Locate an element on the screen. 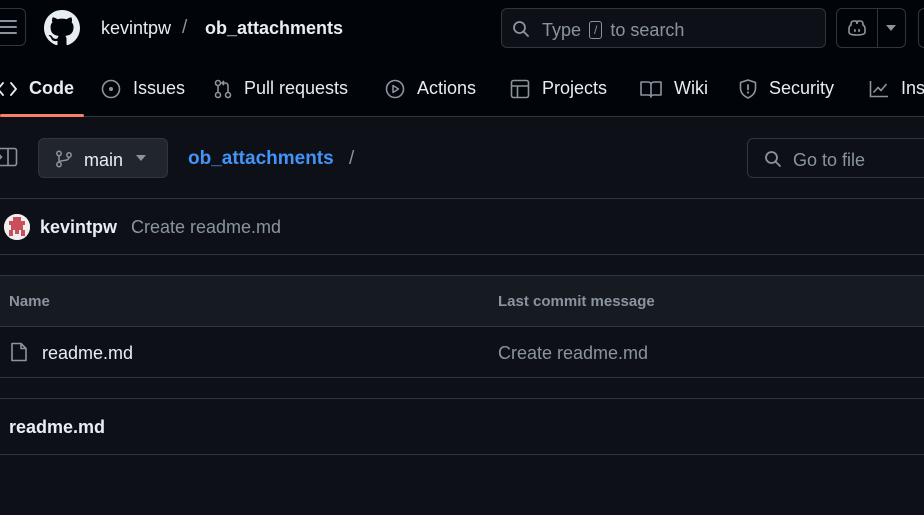 The image size is (924, 515). go-to-file-input: Go to file is located at coordinates (835, 158).